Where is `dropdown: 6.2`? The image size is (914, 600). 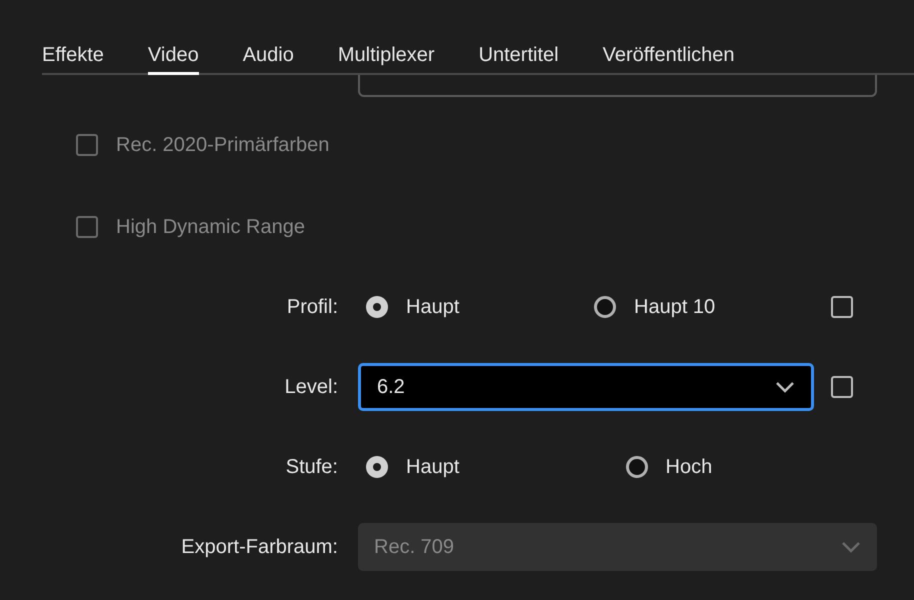
dropdown: 6.2 is located at coordinates (586, 387).